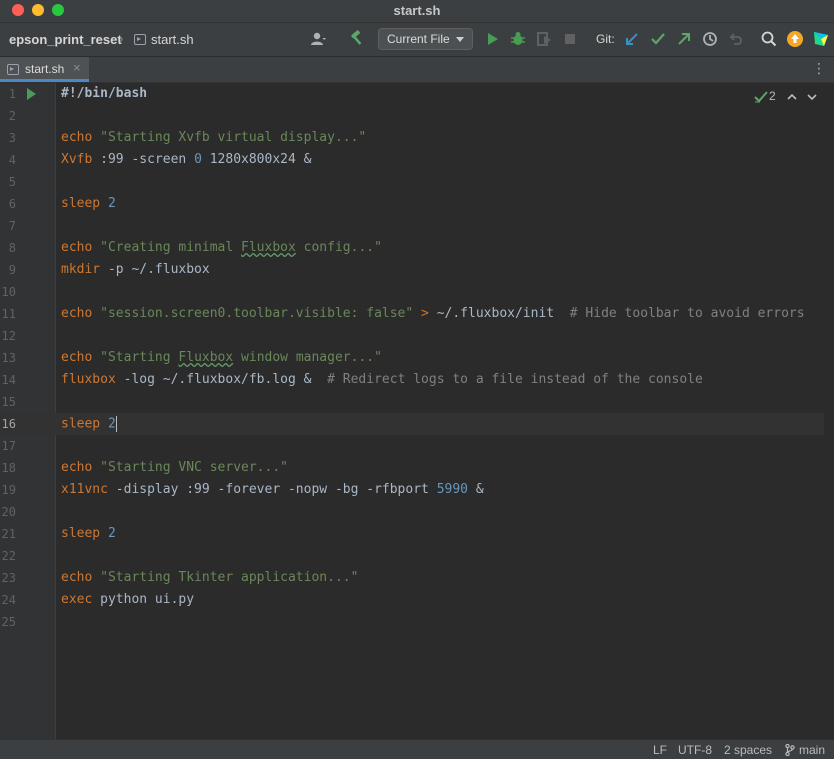 This screenshot has height=759, width=834. I want to click on code-text: echo "Starting VNC server...", so click(174, 467).